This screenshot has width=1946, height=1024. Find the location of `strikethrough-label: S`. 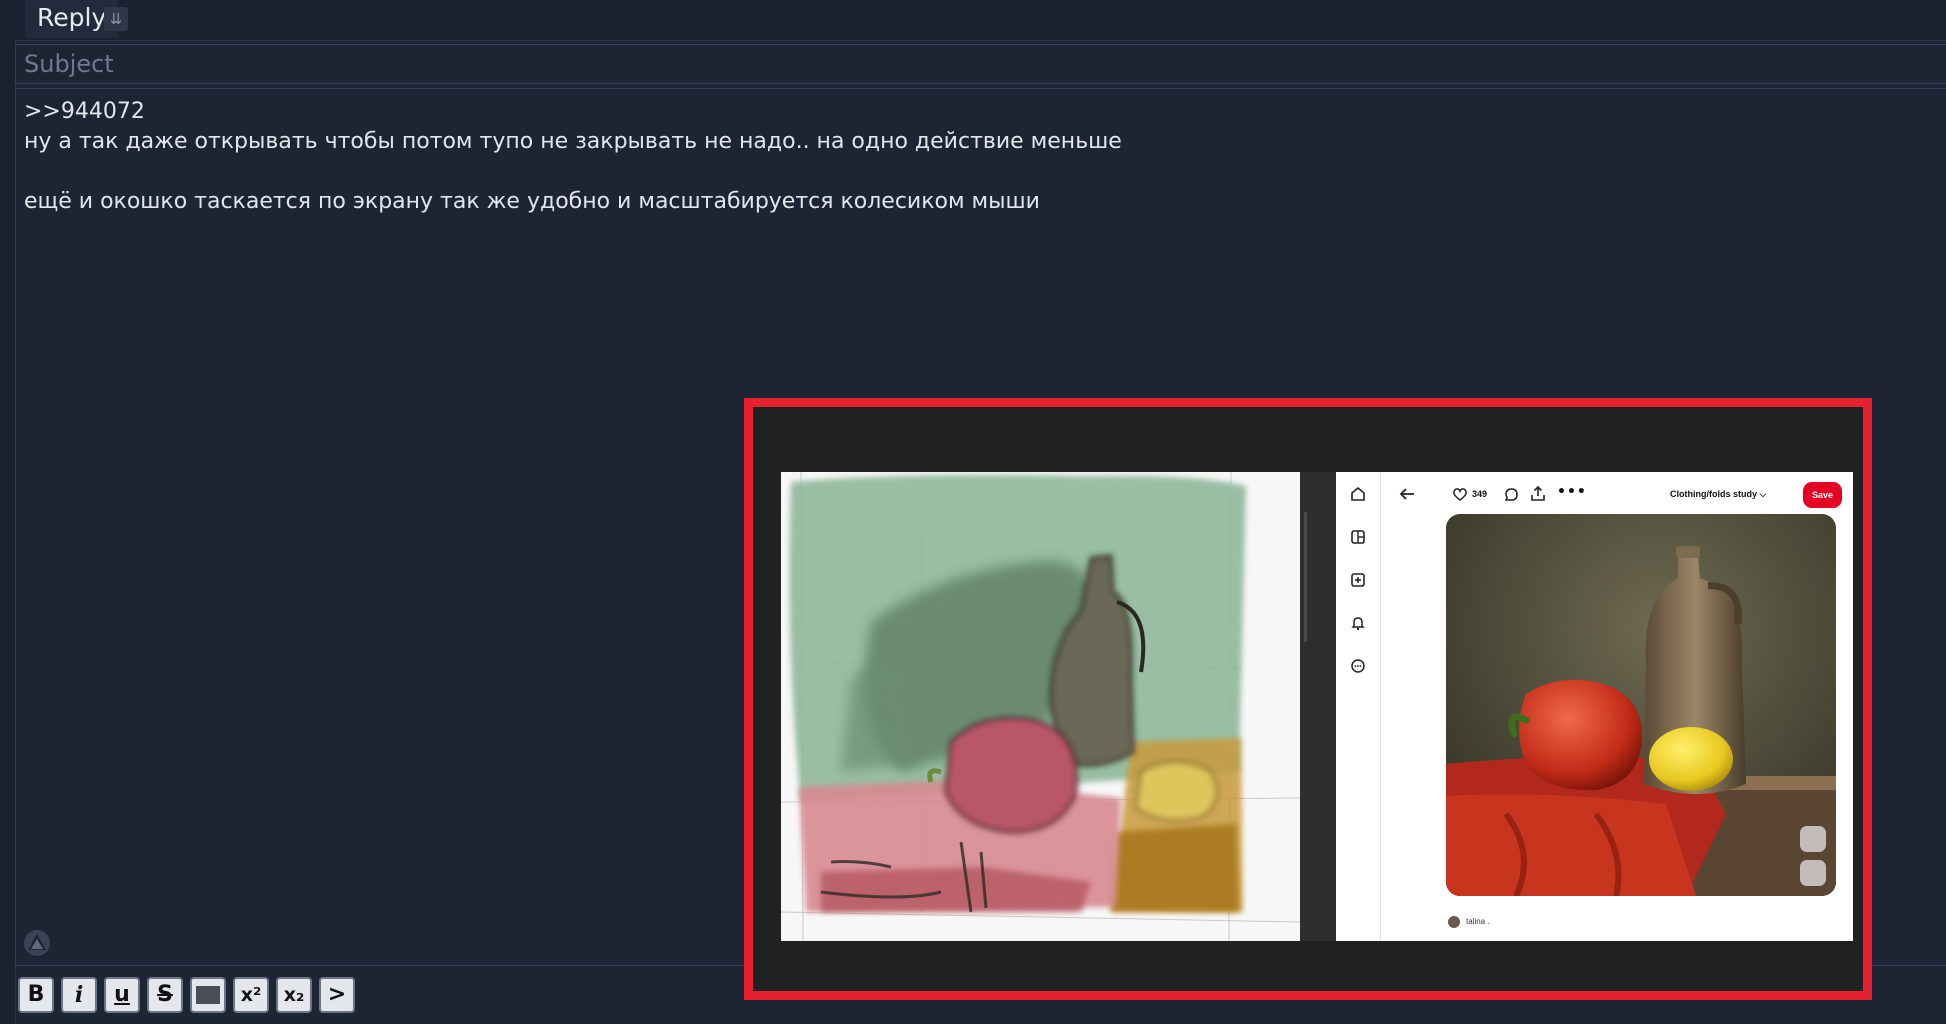

strikethrough-label: S is located at coordinates (165, 994).